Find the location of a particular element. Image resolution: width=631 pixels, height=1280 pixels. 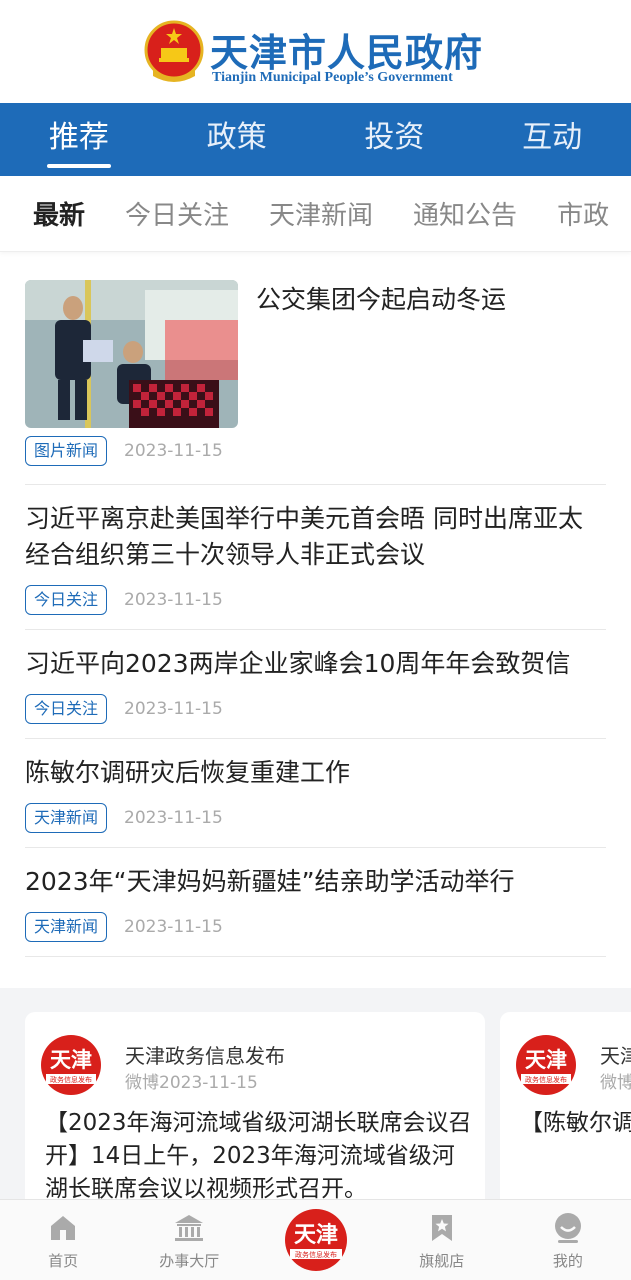

tab-flagship-store: 旗舰店 is located at coordinates (442, 1240).